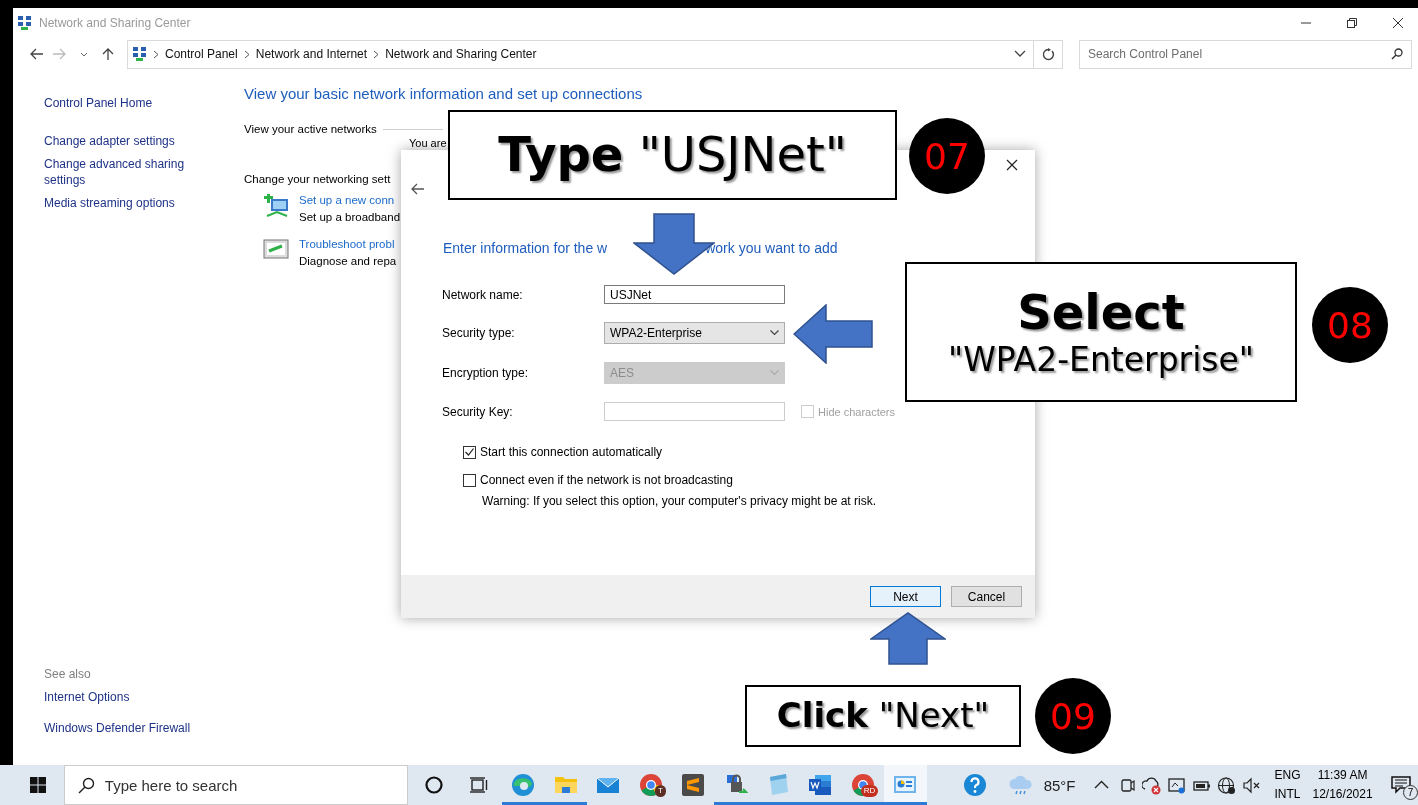 This screenshot has height=805, width=1418. I want to click on dialog-heading: Enter information for the w, so click(525, 248).